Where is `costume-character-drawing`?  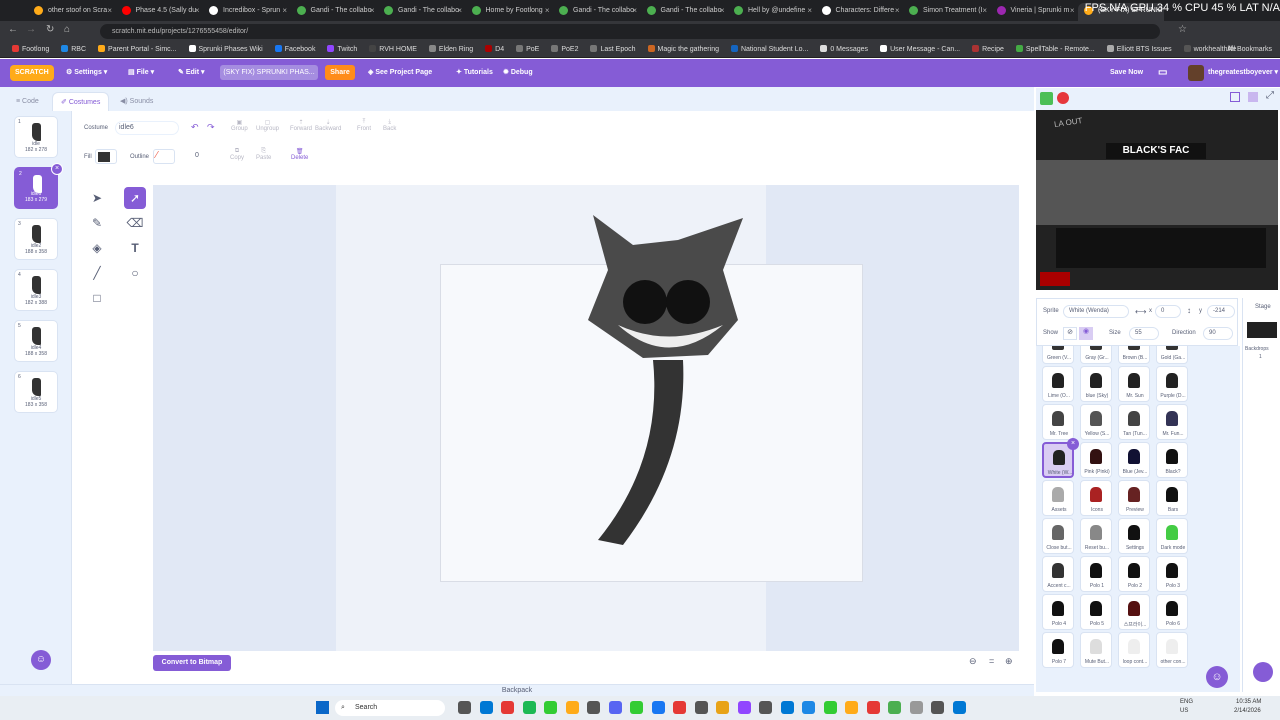
costume-character-drawing is located at coordinates (668, 380).